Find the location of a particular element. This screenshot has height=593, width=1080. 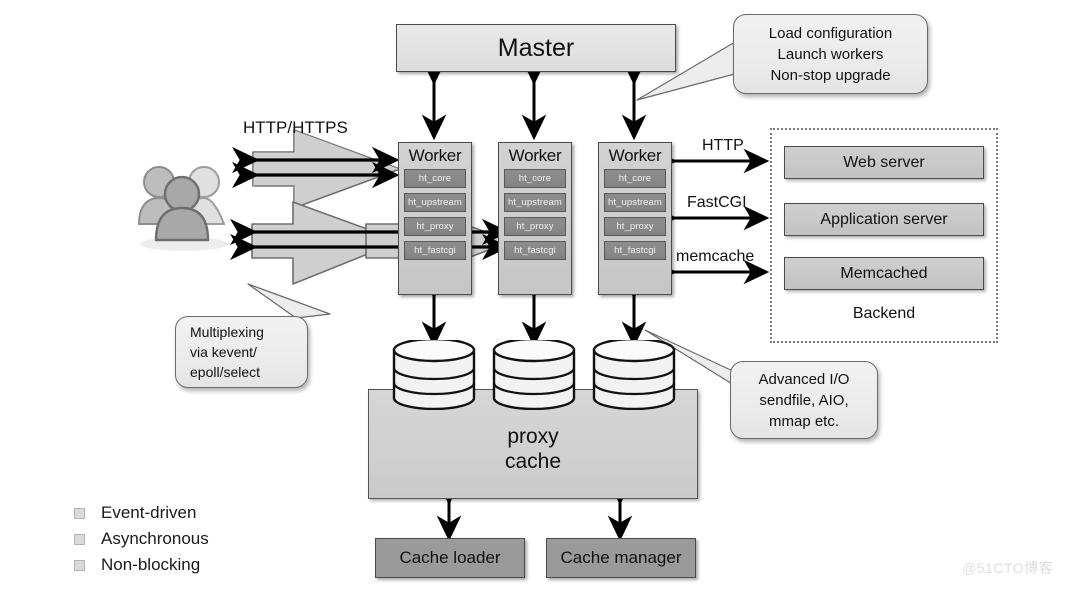

feature-list: Event-driven Asynchronous Non-blocking is located at coordinates (141, 539).